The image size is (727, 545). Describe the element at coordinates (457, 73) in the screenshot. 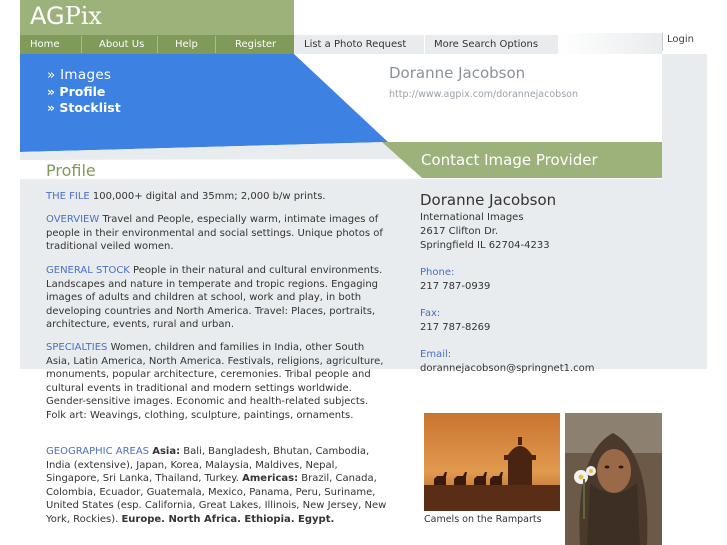

I see `provider-name-heading: Doranne Jacobson` at that location.